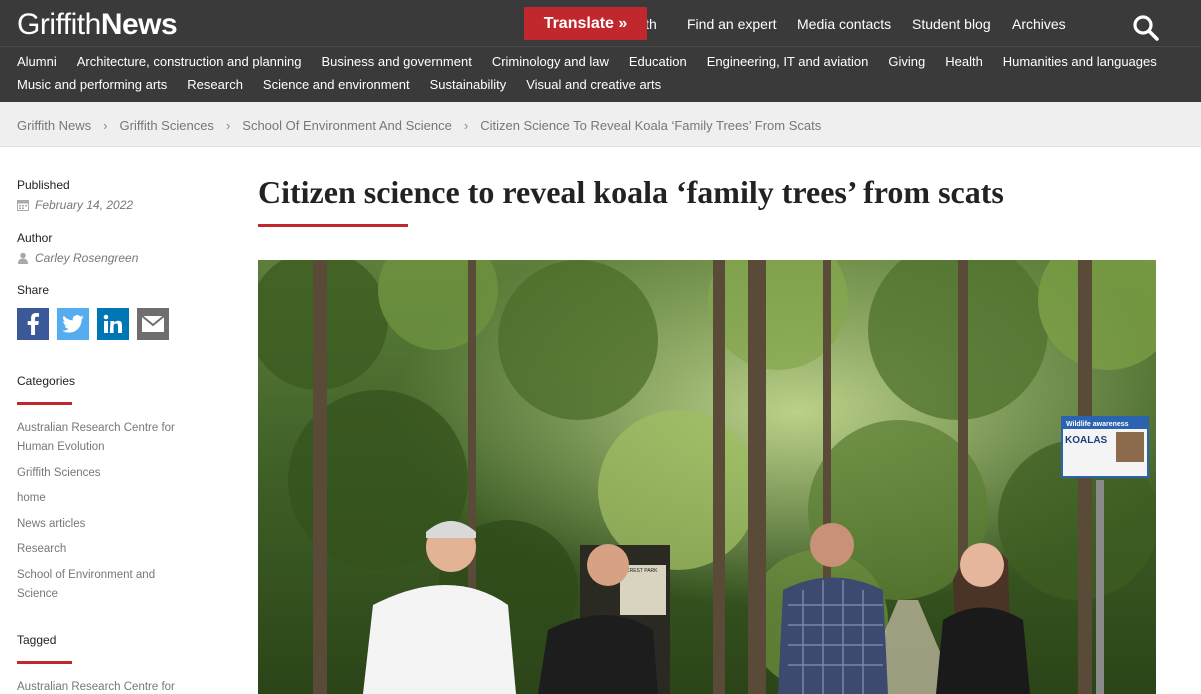 This screenshot has height=694, width=1201. I want to click on board-text: CREST PARK, so click(642, 571).